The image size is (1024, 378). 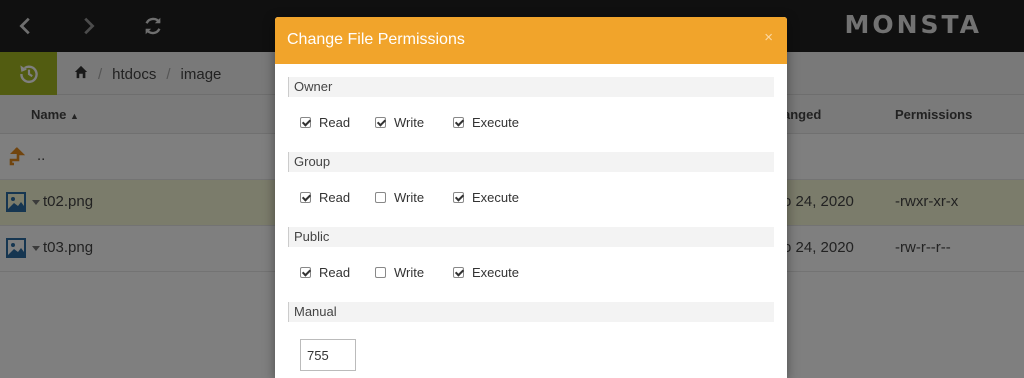 I want to click on owner-write-checkbox: Write, so click(x=399, y=122).